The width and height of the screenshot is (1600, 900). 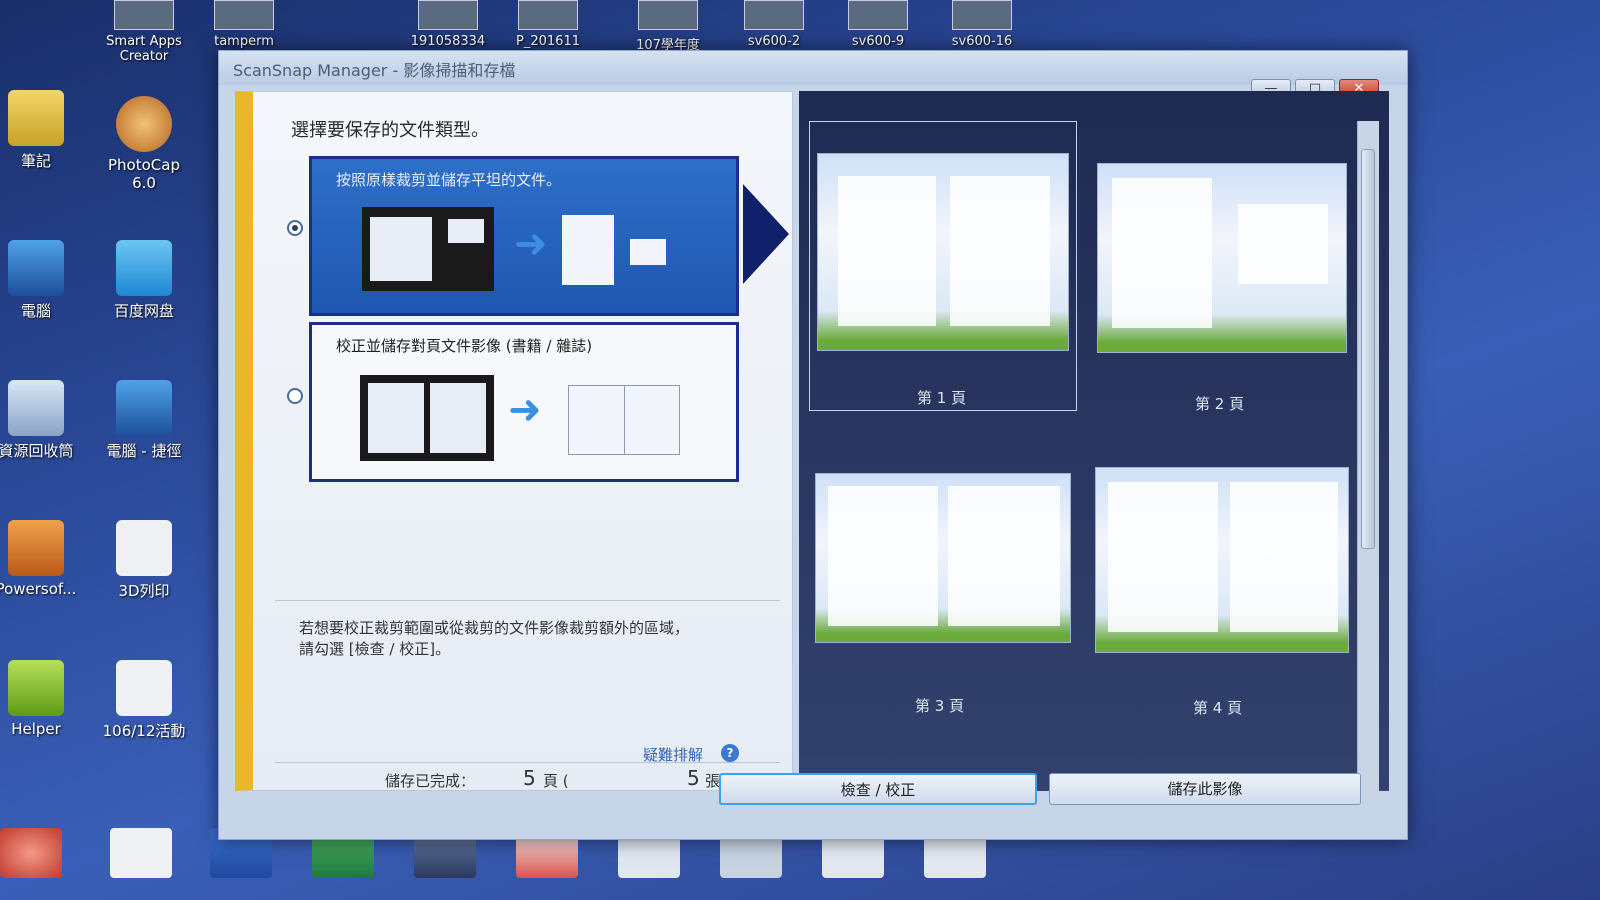 I want to click on cropped-document-illustration, so click(x=588, y=250).